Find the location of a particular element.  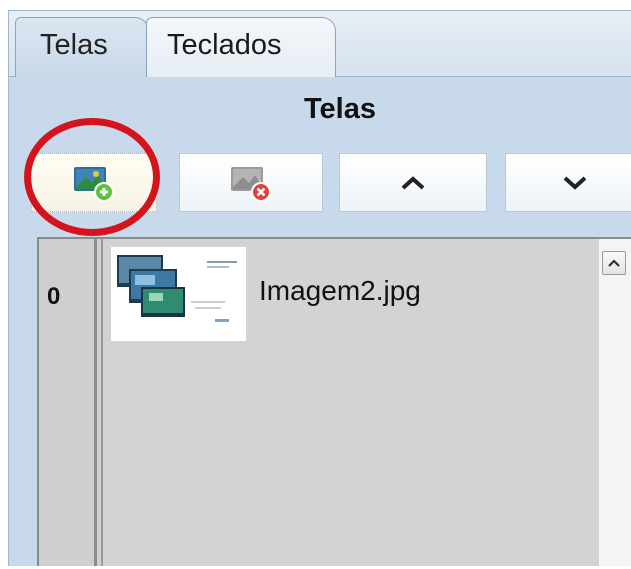

remove-image-icon is located at coordinates (251, 184).